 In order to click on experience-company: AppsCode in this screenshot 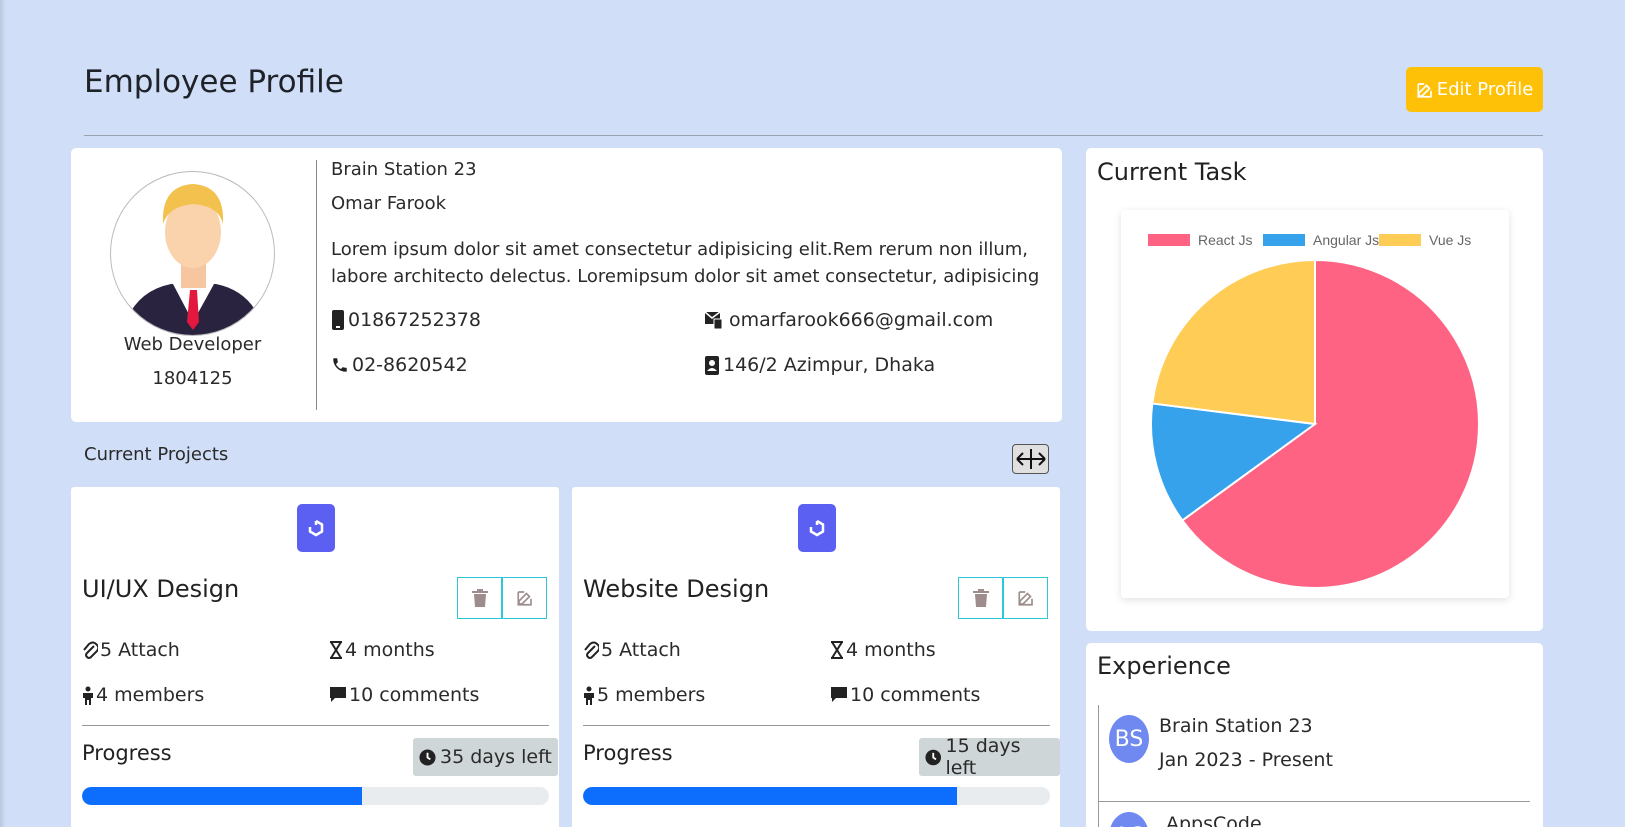, I will do `click(1214, 820)`.